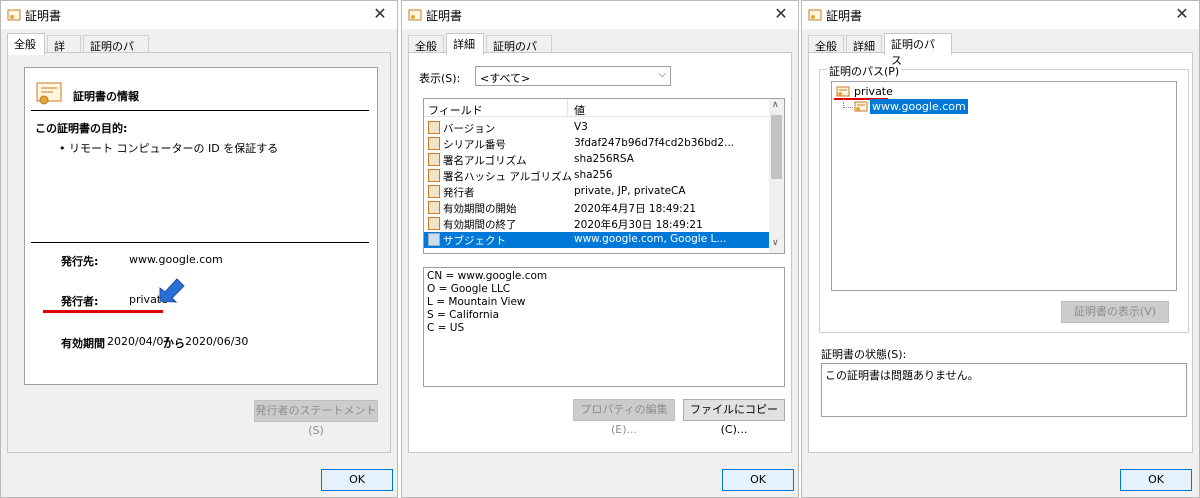 Image resolution: width=1200 pixels, height=498 pixels. I want to click on status-text: この証明書は問題ありません。, so click(902, 375).